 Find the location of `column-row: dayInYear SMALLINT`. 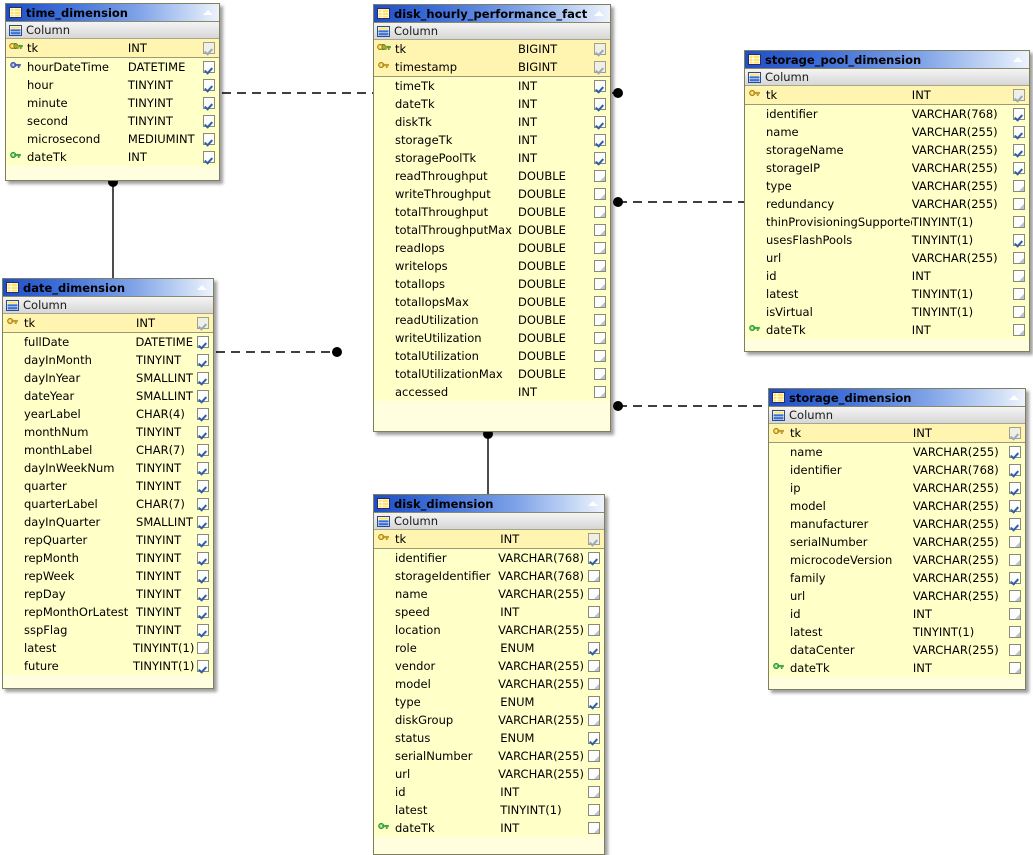

column-row: dayInYear SMALLINT is located at coordinates (108, 378).